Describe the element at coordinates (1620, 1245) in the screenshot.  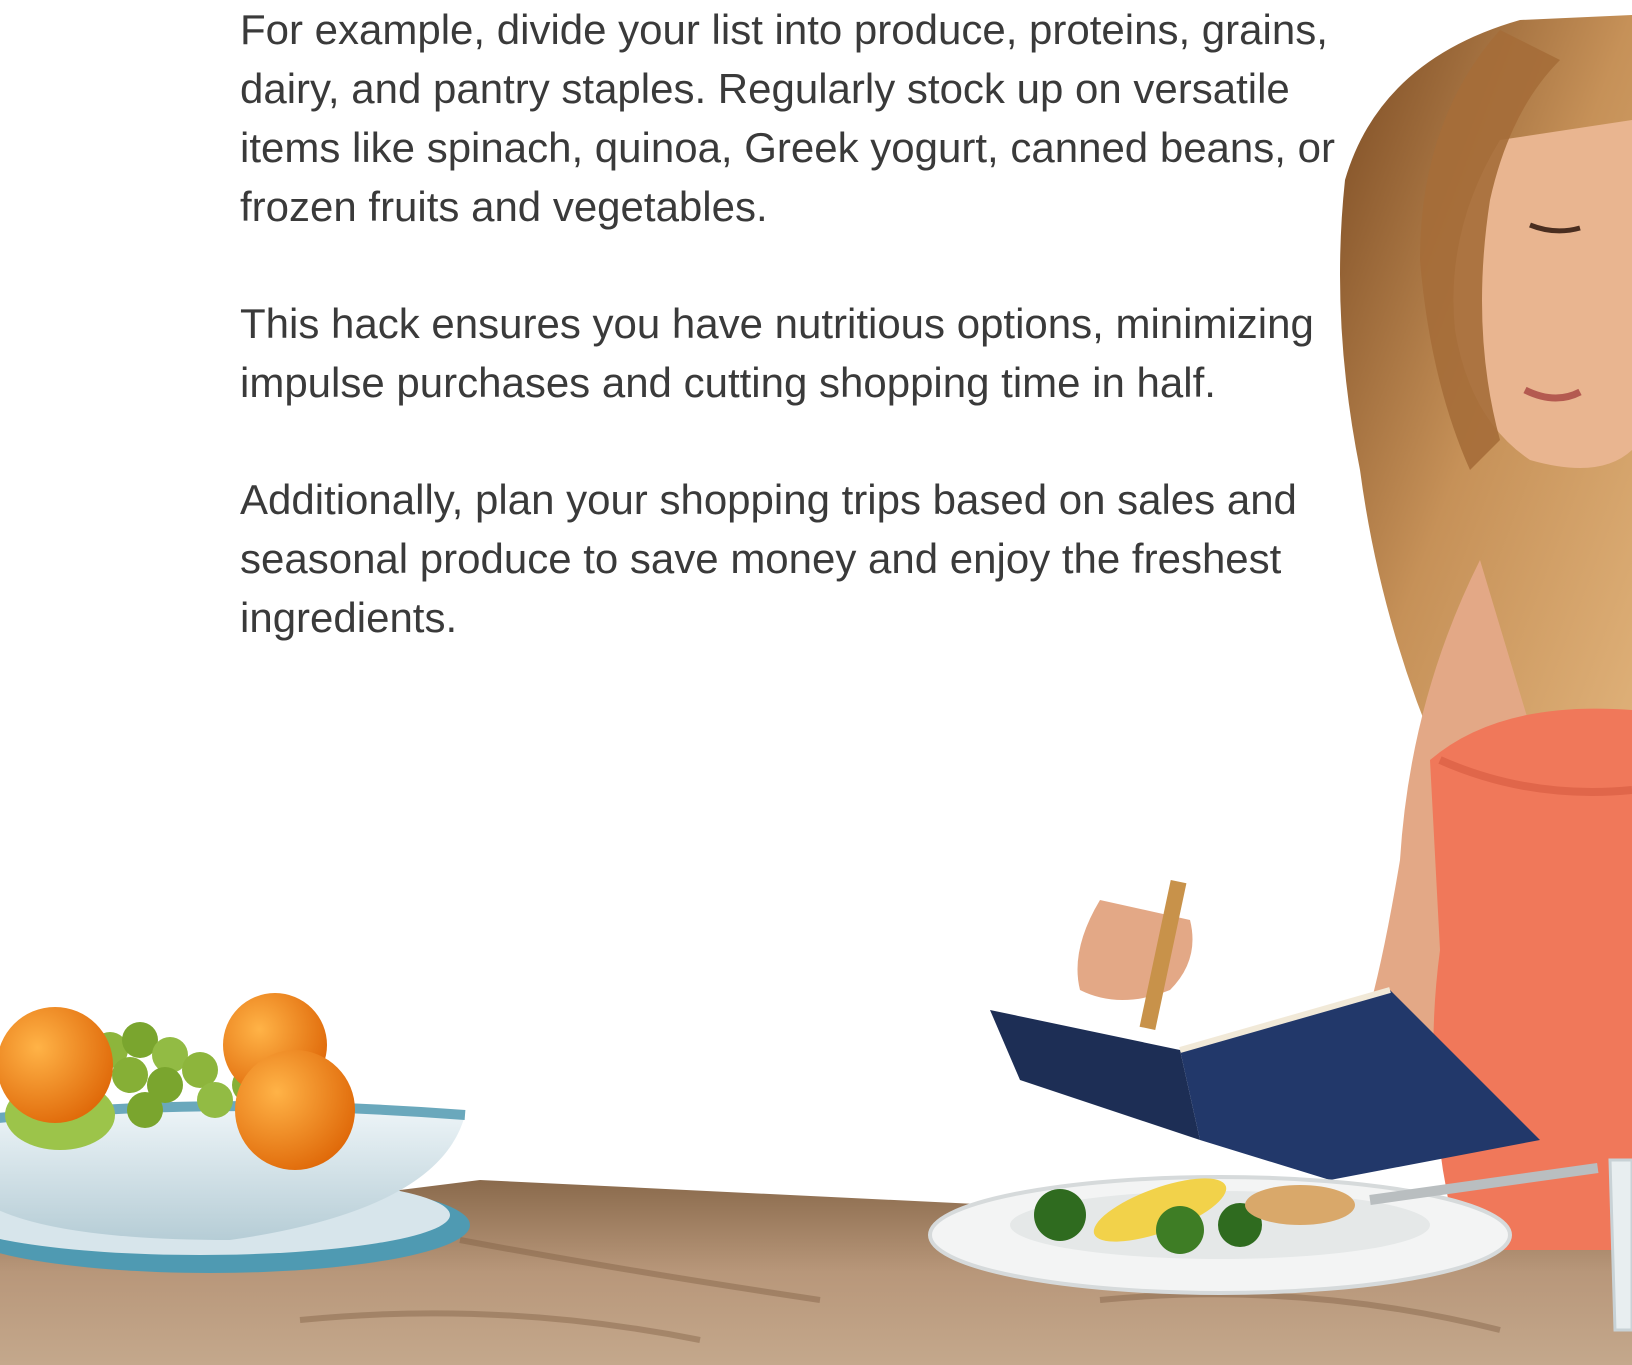
I see `water-glass` at that location.